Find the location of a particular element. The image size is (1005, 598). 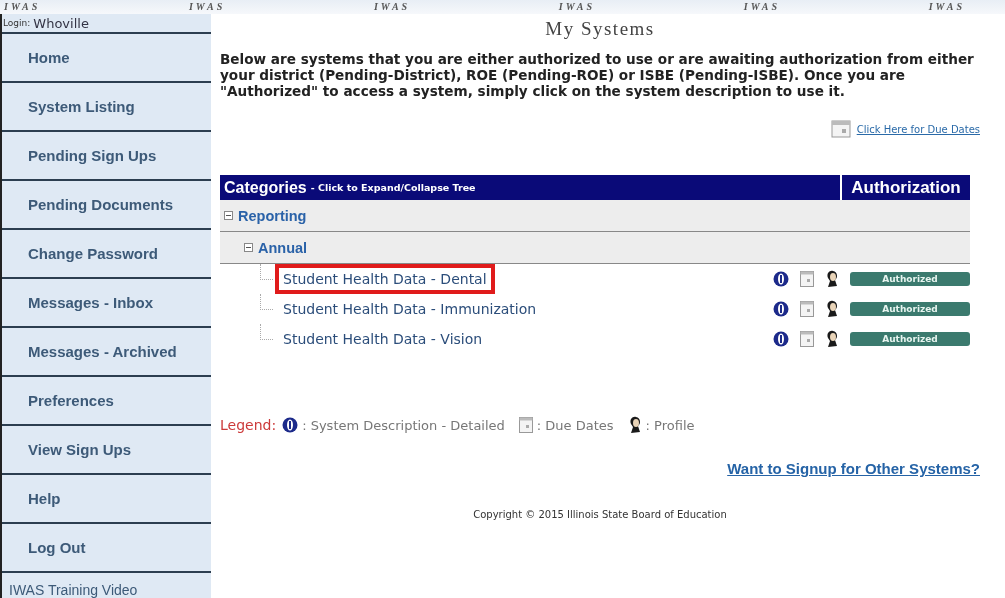

sidebar-item: Log Out is located at coordinates (106, 548).